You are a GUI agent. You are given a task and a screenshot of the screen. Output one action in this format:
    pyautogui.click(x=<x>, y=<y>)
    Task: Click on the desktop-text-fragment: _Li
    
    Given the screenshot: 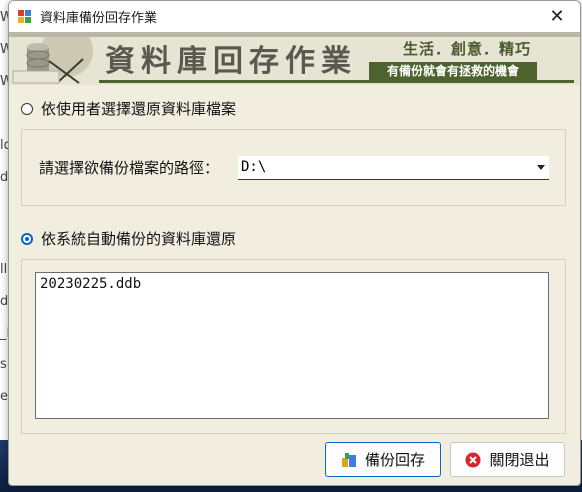 What is the action you would take?
    pyautogui.click(x=4, y=333)
    